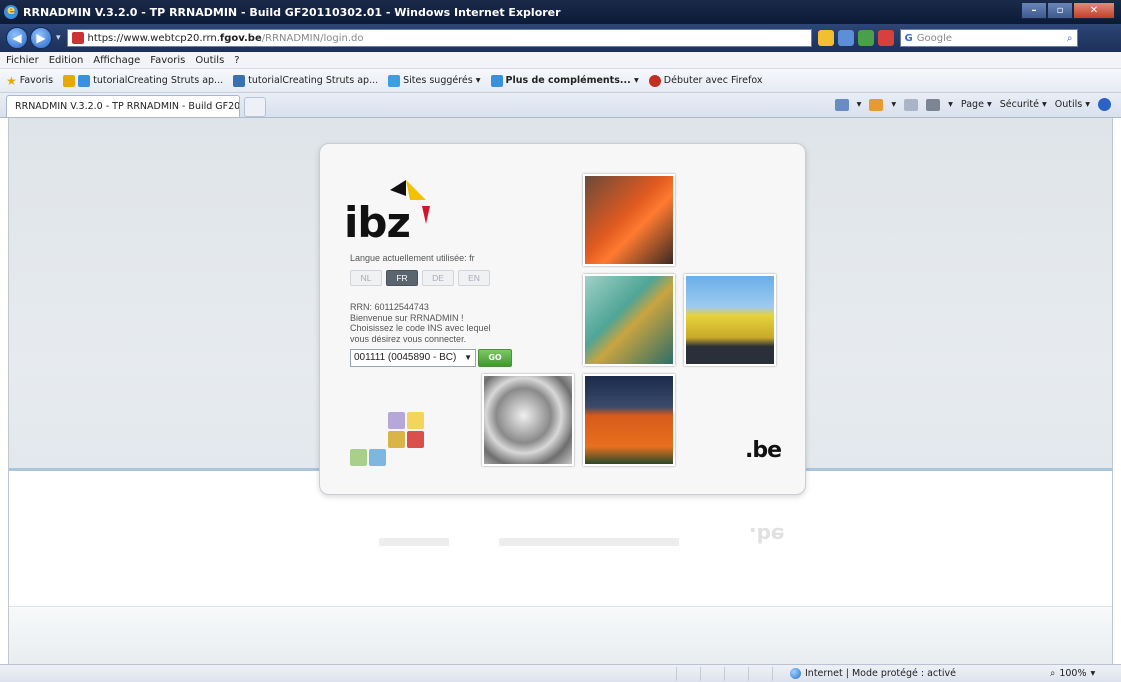  Describe the element at coordinates (654, 80) in the screenshot. I see `firefox-icon` at that location.